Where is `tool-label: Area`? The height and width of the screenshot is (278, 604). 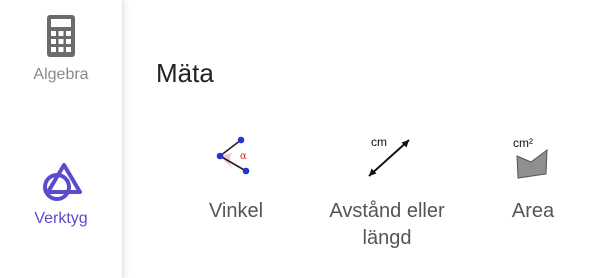 tool-label: Area is located at coordinates (533, 211).